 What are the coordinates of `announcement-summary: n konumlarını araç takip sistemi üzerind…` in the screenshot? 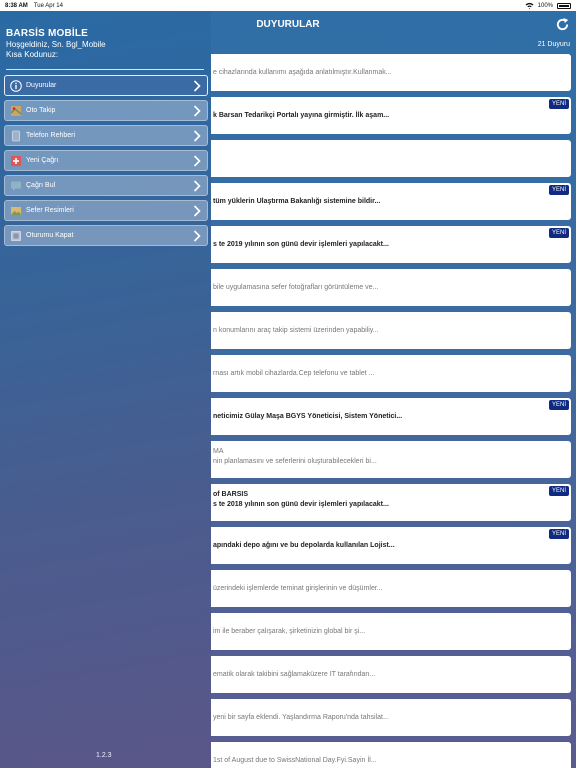 It's located at (296, 330).